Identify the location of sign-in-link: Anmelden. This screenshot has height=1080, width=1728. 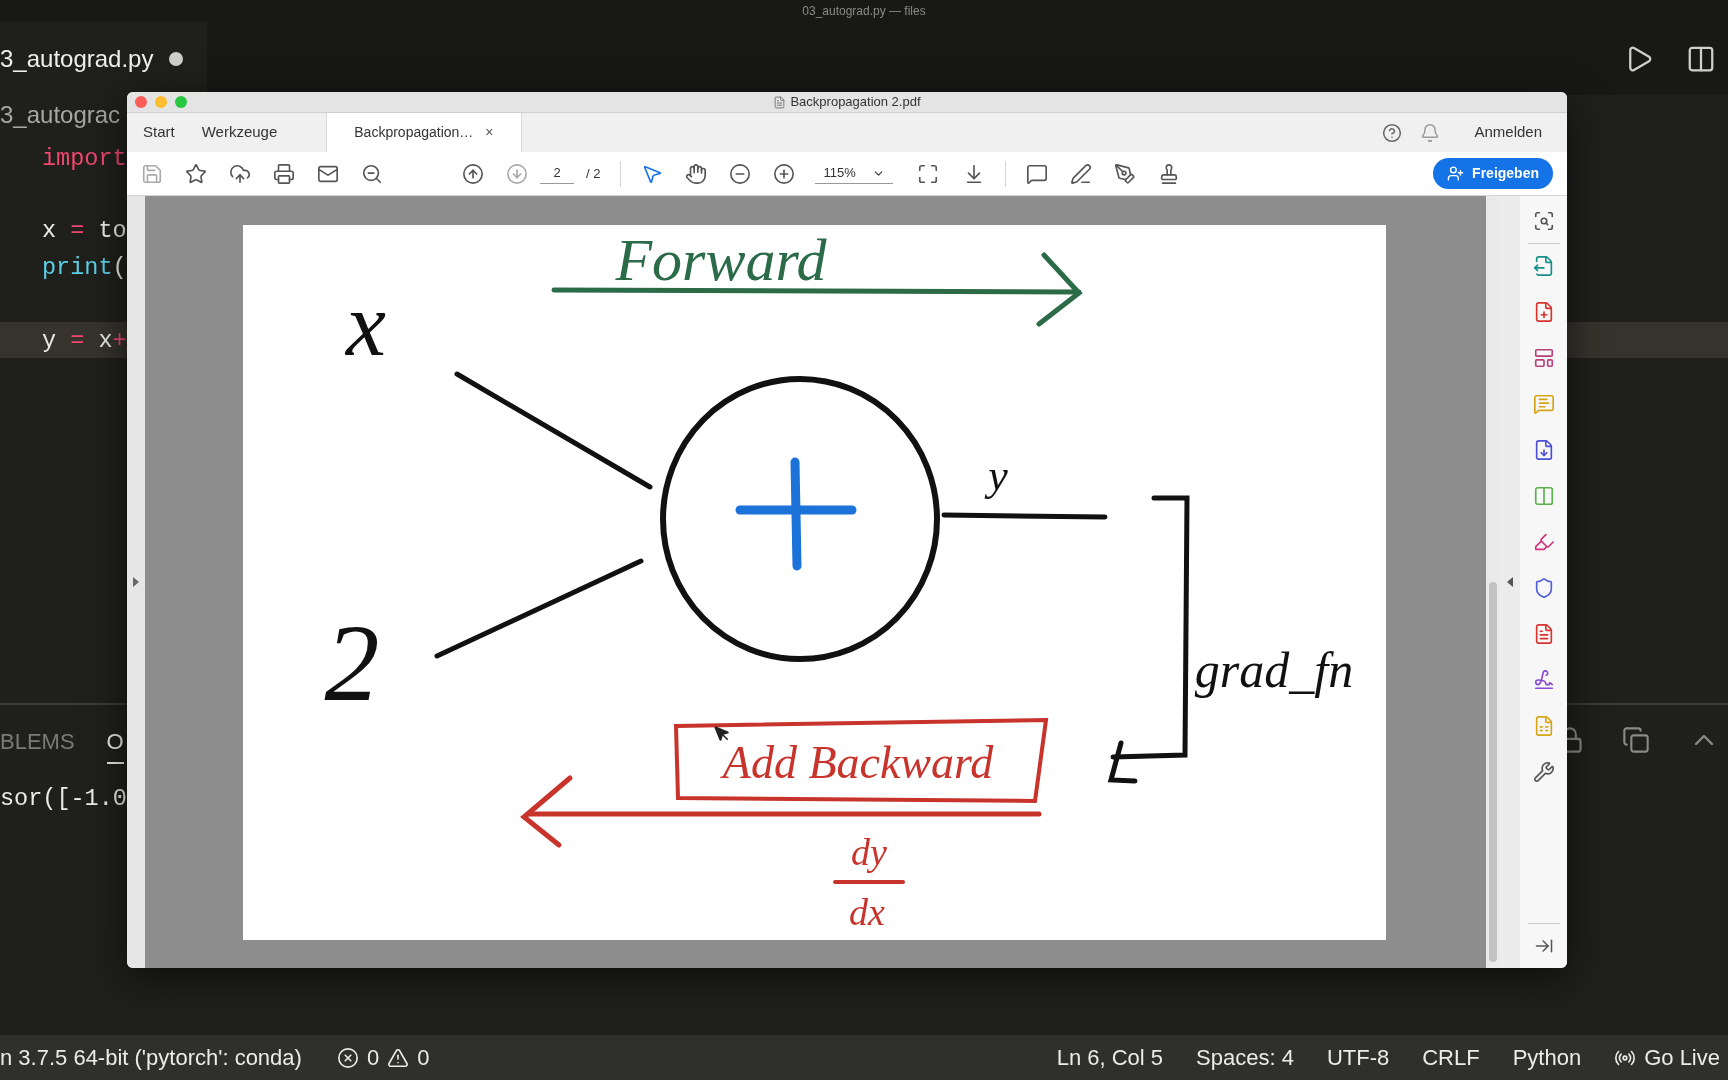
(1508, 132).